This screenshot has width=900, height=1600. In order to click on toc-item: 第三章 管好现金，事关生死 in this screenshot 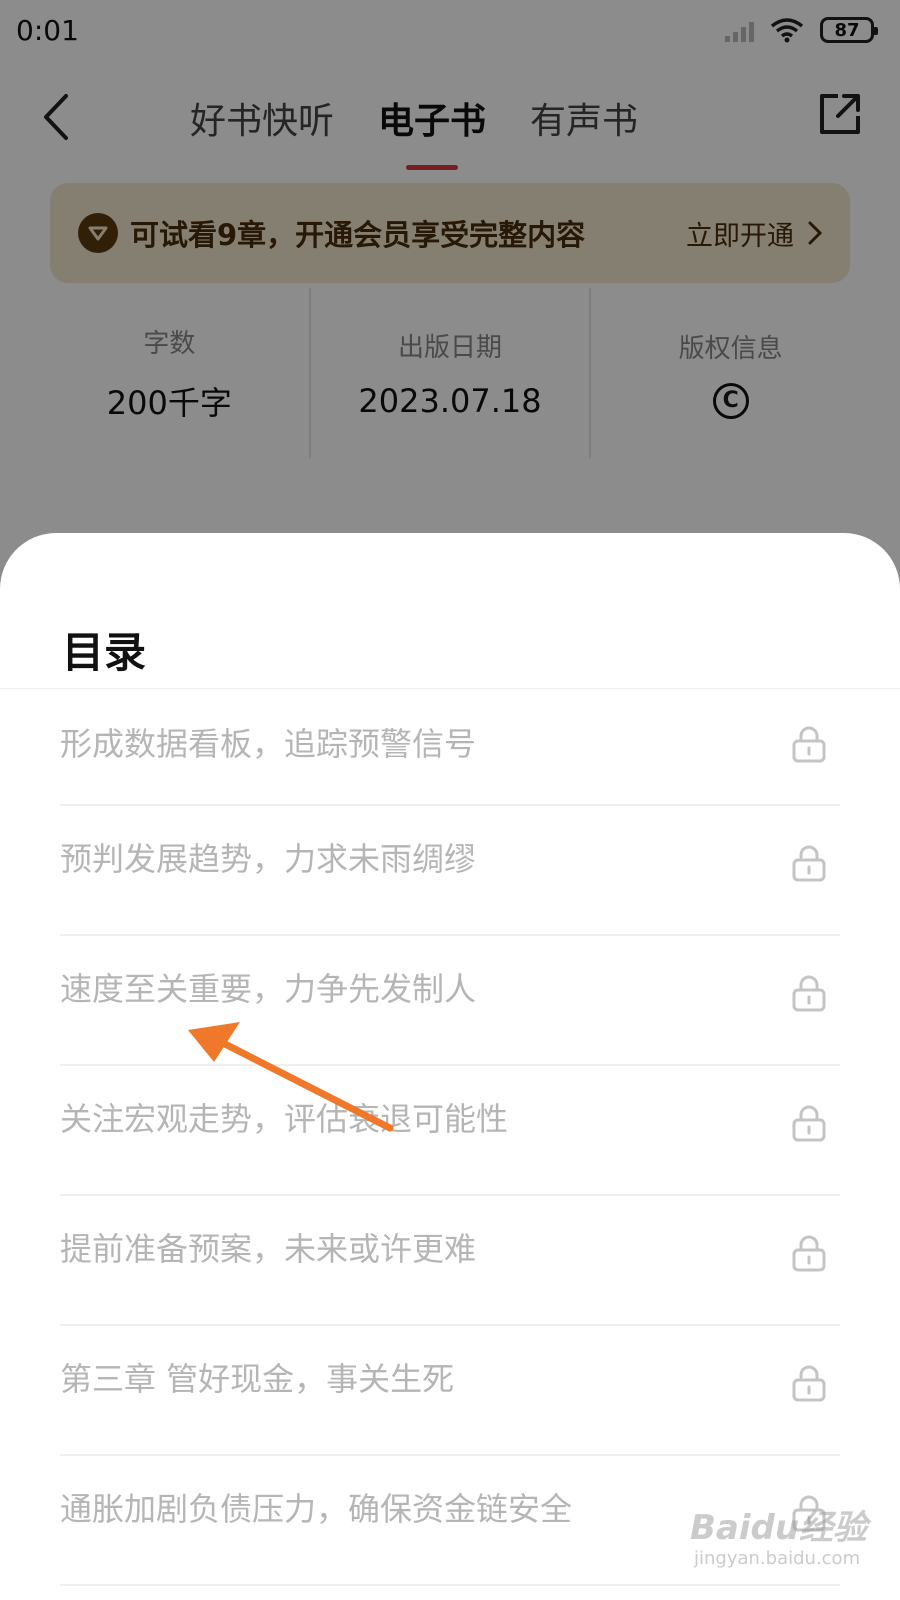, I will do `click(450, 1391)`.